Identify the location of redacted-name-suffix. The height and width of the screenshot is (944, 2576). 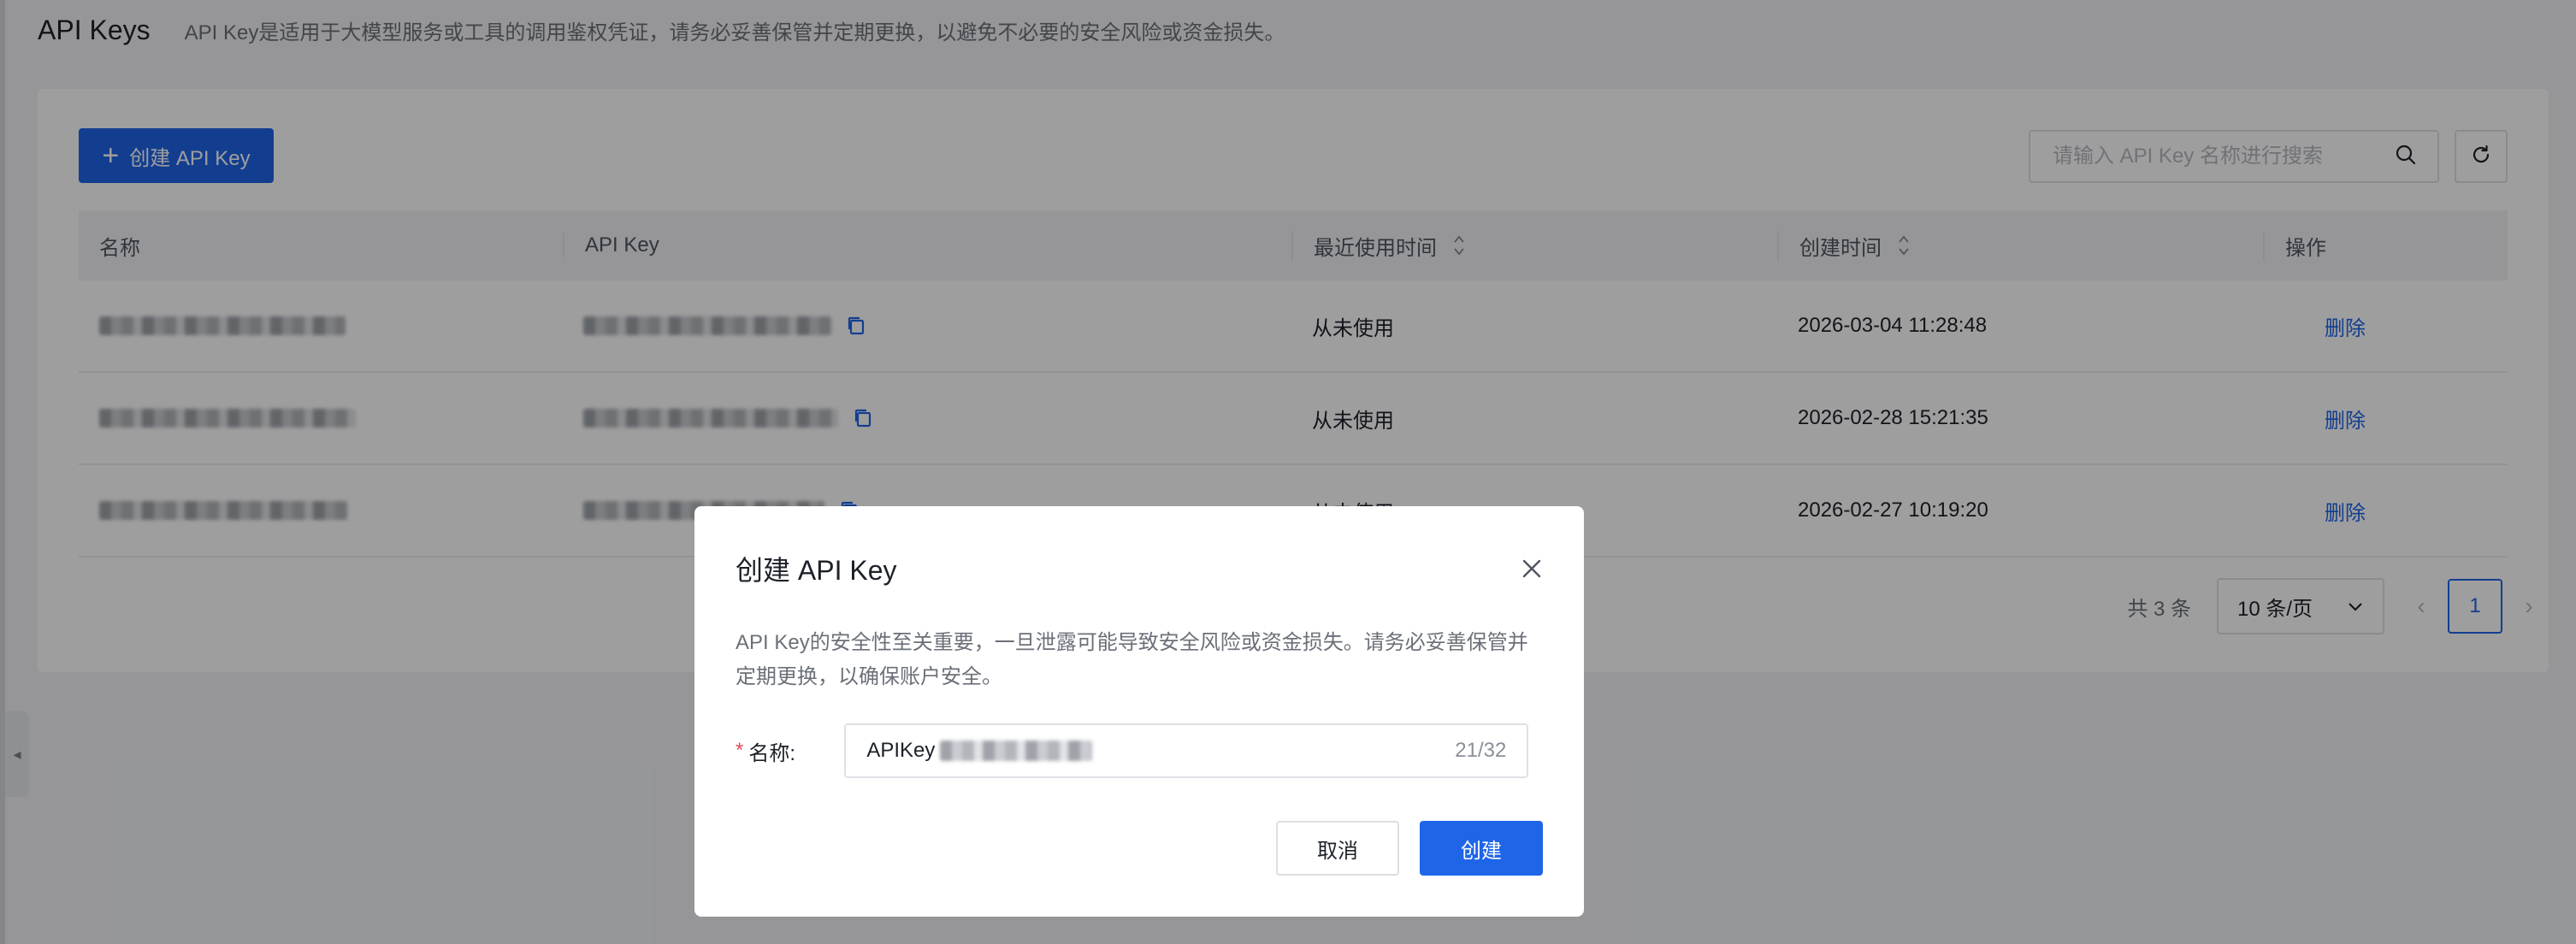
(1016, 750).